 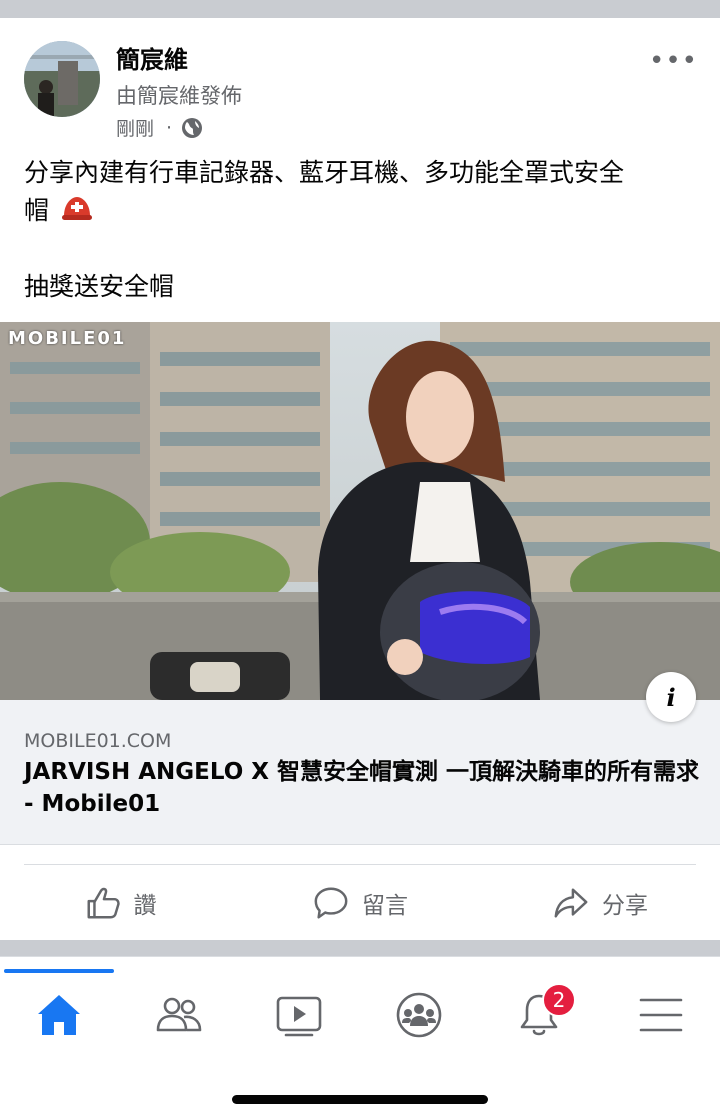 I want to click on tab-menu, so click(x=661, y=1015).